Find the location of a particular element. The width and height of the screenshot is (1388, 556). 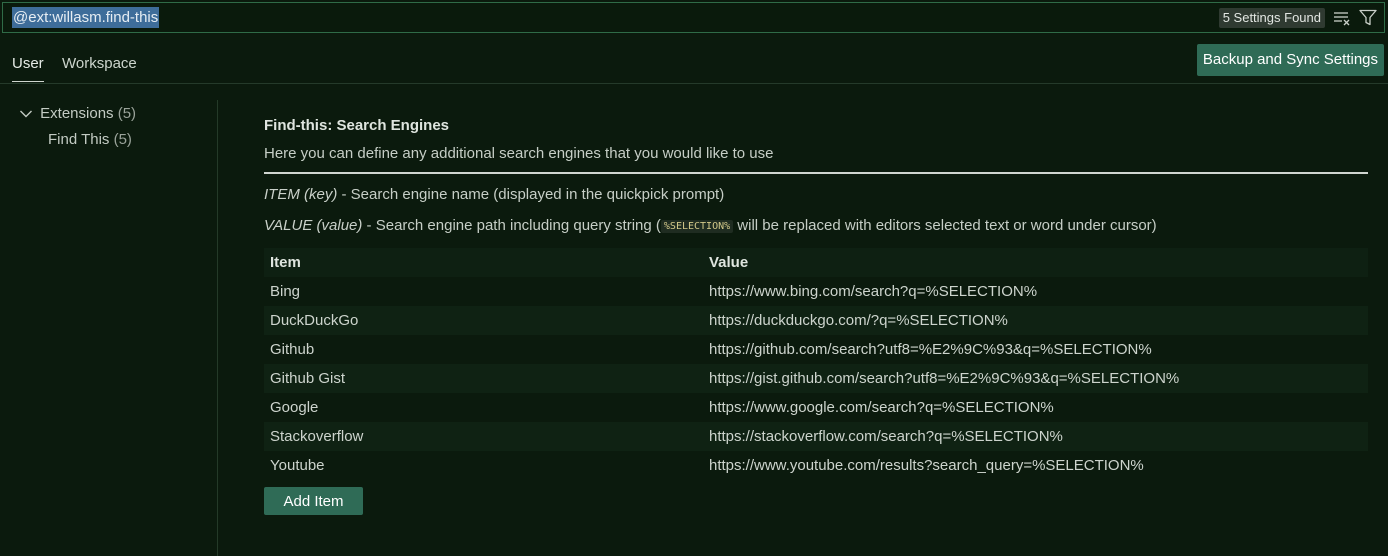

row-item: Google is located at coordinates (294, 407).